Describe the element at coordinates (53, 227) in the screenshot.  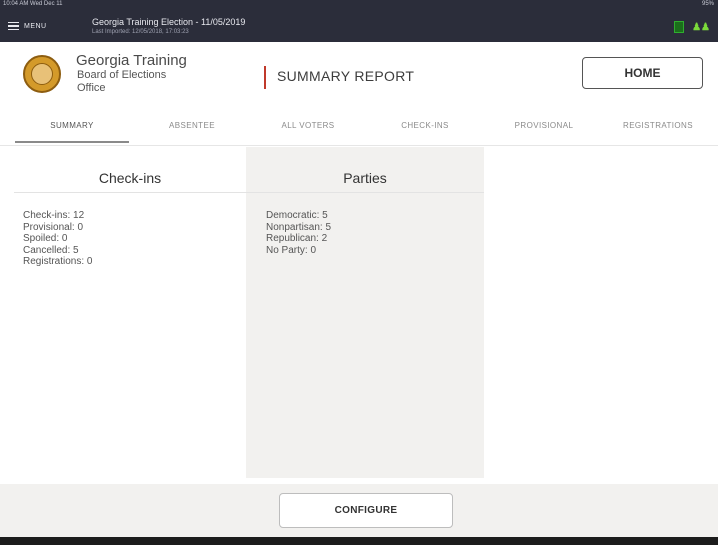
I see `list-item: Provisional: 0` at that location.